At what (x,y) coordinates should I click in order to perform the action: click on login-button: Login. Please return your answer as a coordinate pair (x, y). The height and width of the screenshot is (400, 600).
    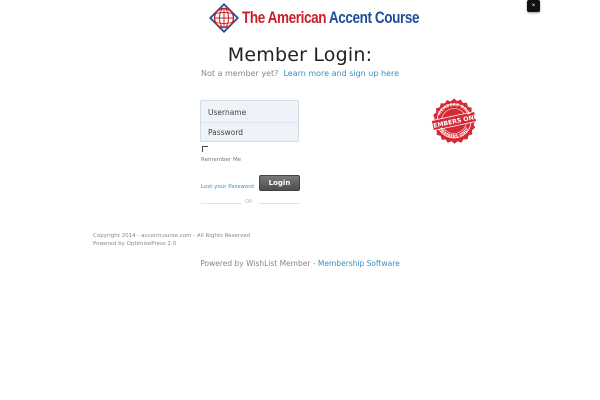
    Looking at the image, I should click on (279, 183).